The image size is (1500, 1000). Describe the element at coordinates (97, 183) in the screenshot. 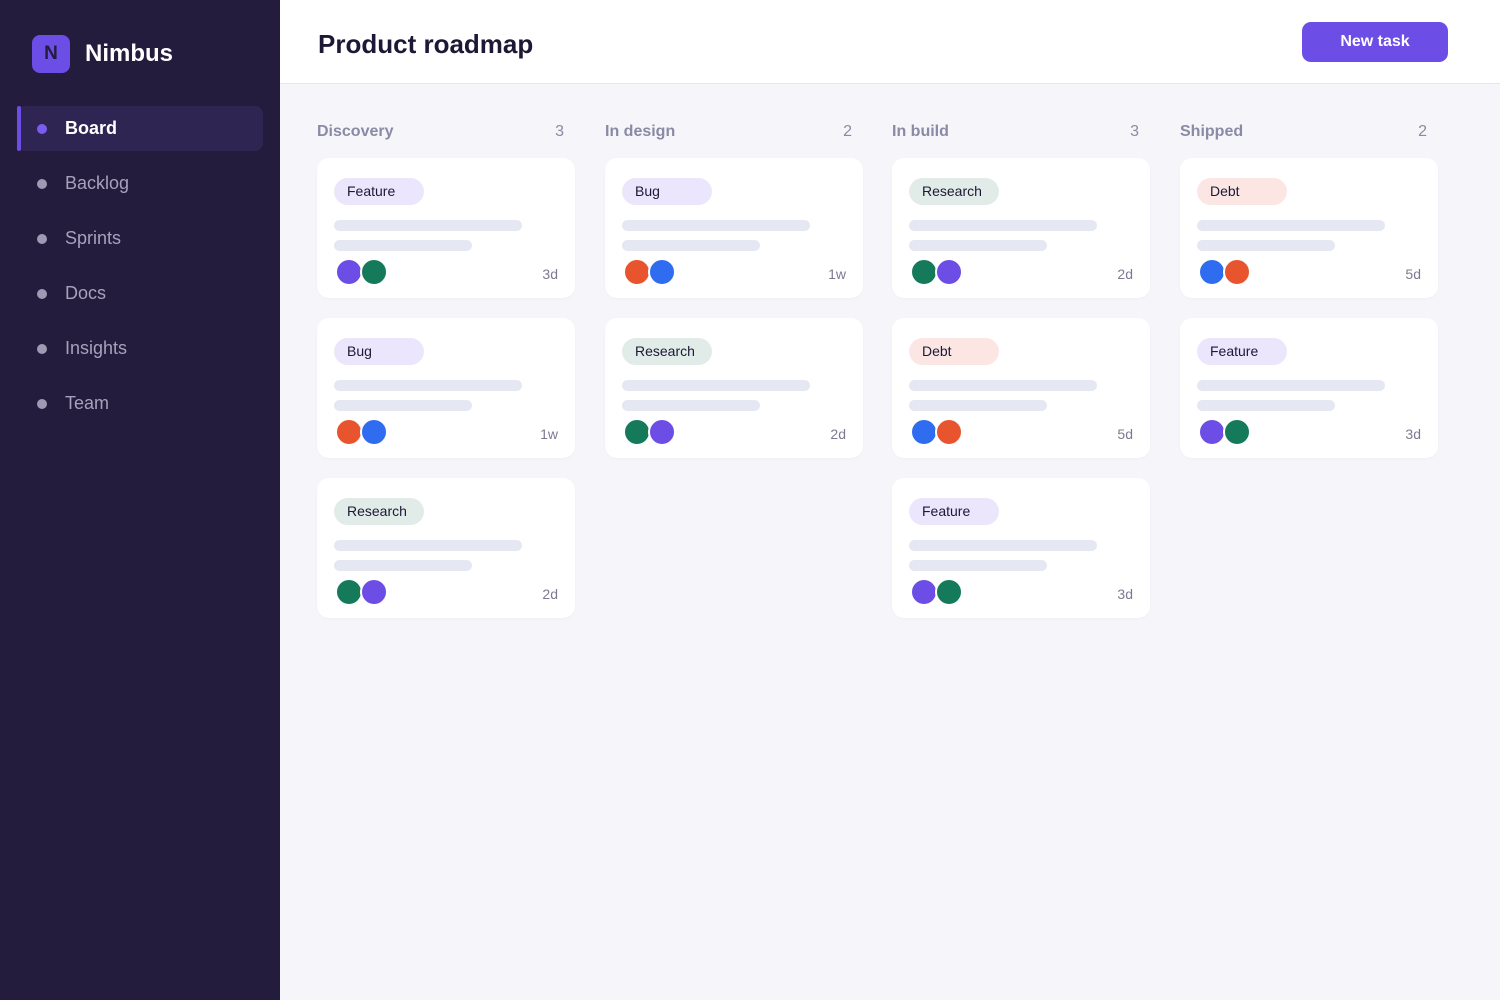

I see `sidebar-item-label: Backlog` at that location.